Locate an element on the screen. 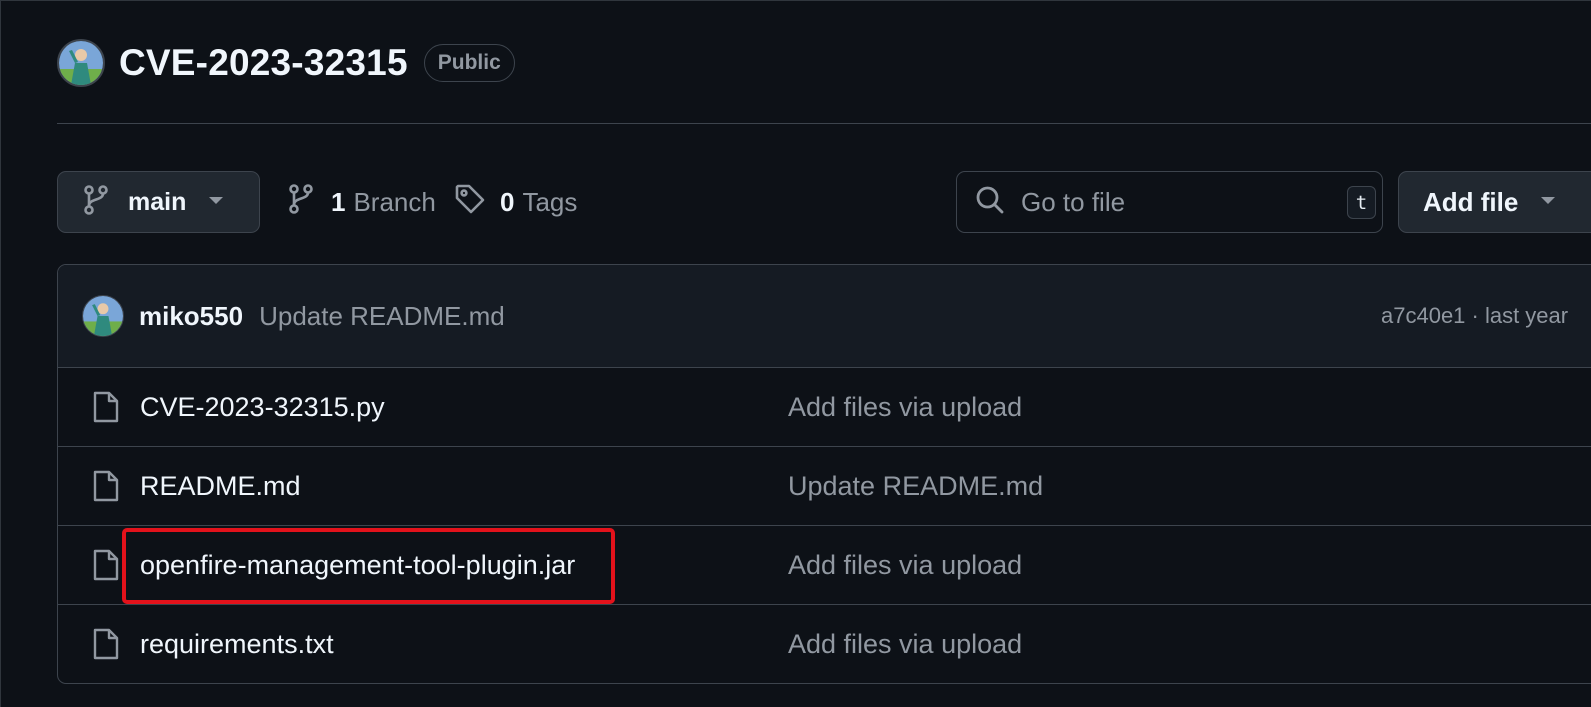 Image resolution: width=1591 pixels, height=707 pixels. owner-avatar is located at coordinates (81, 63).